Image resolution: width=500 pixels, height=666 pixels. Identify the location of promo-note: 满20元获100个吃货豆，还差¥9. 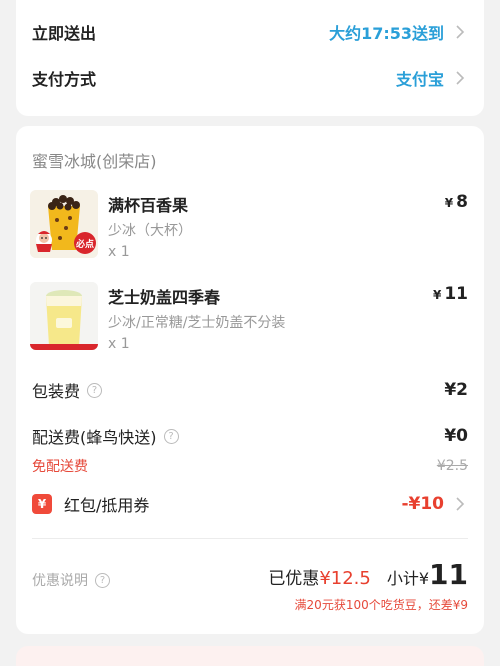
(381, 605).